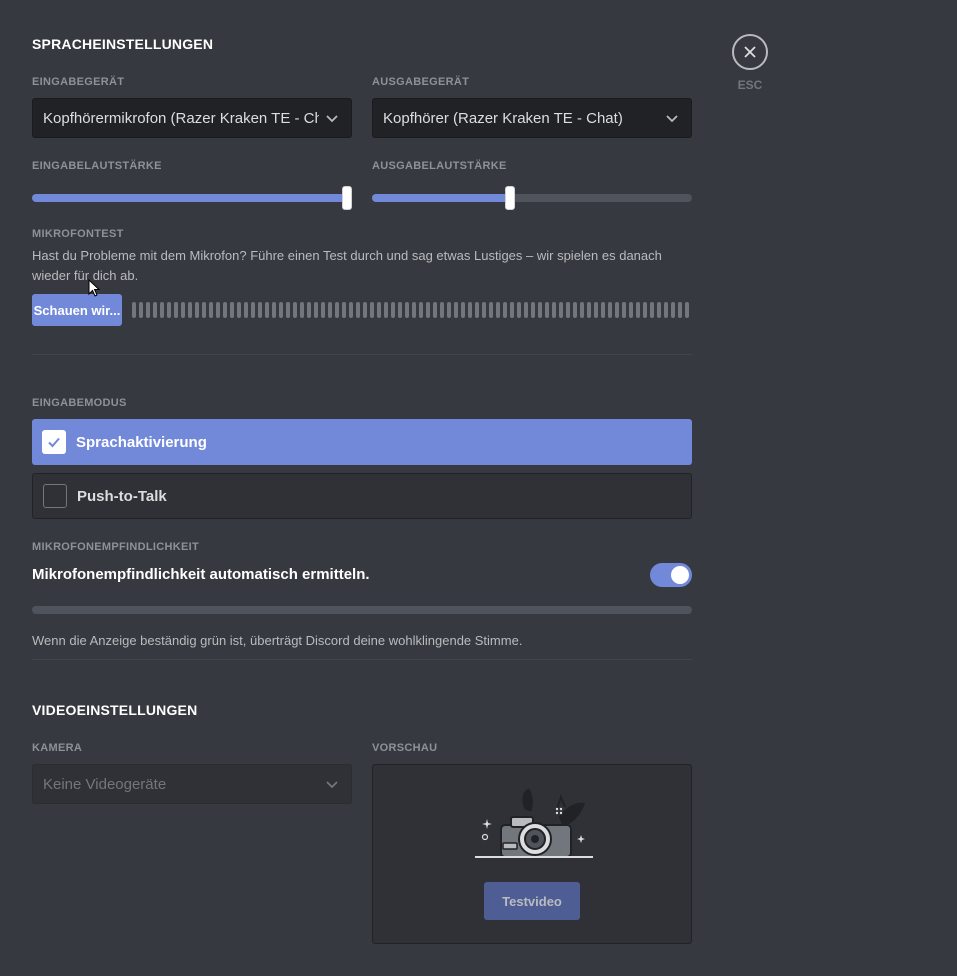 The width and height of the screenshot is (957, 976). What do you see at coordinates (503, 118) in the screenshot?
I see `output-device-value: Kopfhörer (Razer Kraken TE - Chat)` at bounding box center [503, 118].